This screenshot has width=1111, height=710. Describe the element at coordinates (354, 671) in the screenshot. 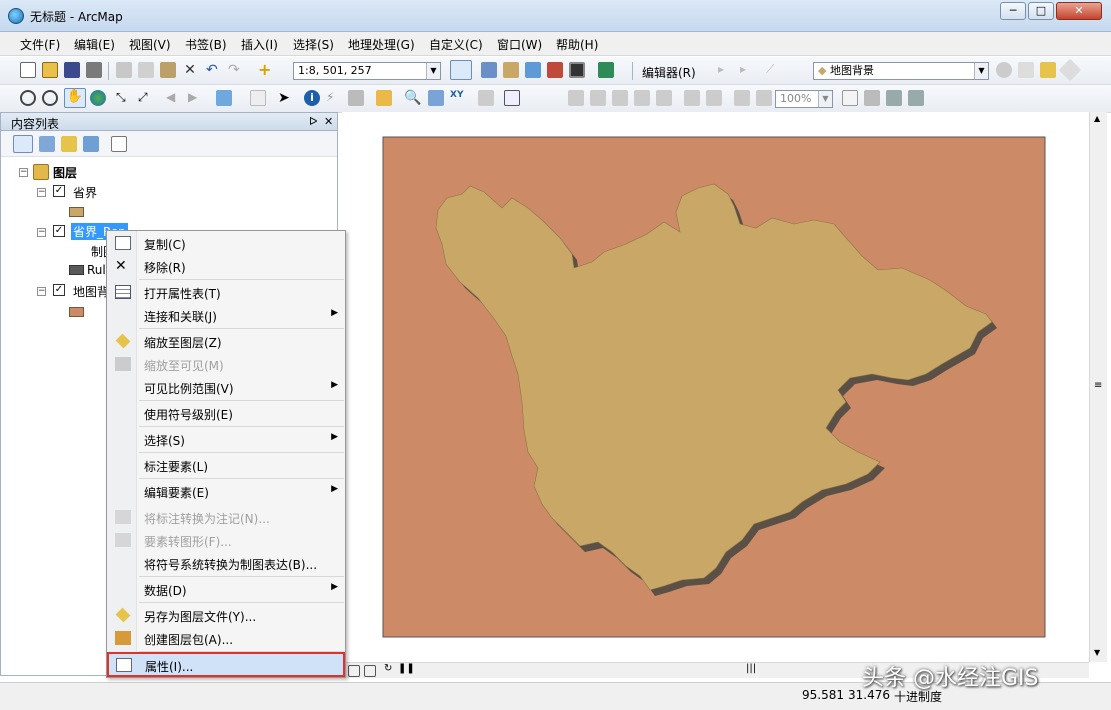

I see `layout-view-icon` at that location.